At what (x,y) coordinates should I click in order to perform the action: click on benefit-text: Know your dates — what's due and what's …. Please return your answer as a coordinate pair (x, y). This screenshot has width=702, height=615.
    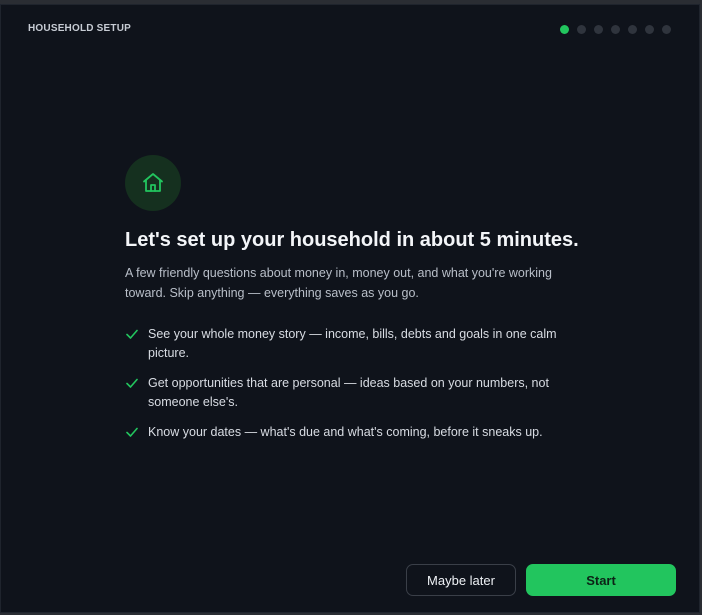
    Looking at the image, I should click on (345, 432).